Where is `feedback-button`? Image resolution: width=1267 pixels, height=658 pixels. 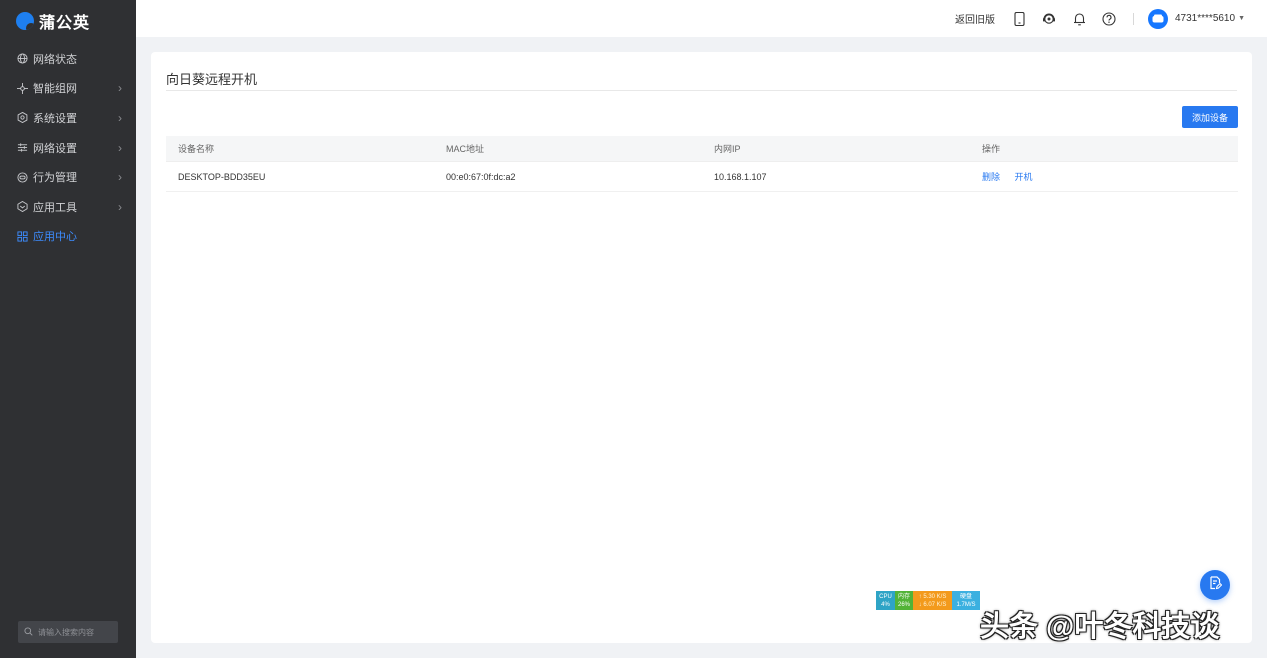
feedback-button is located at coordinates (1215, 585).